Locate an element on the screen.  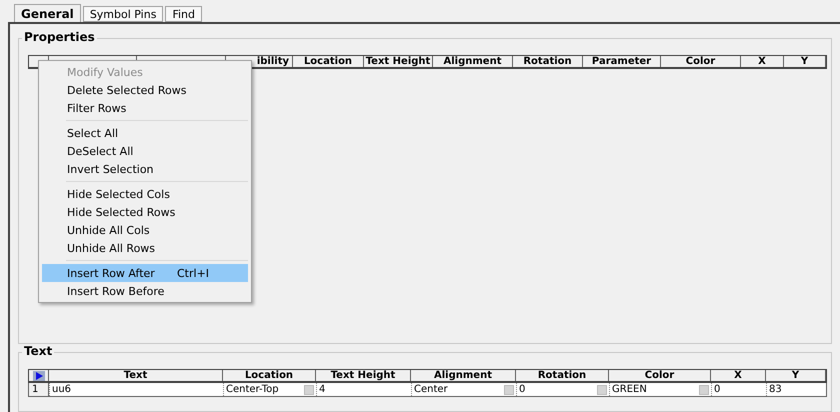
menu-item: Hide Selected Rows is located at coordinates (145, 212).